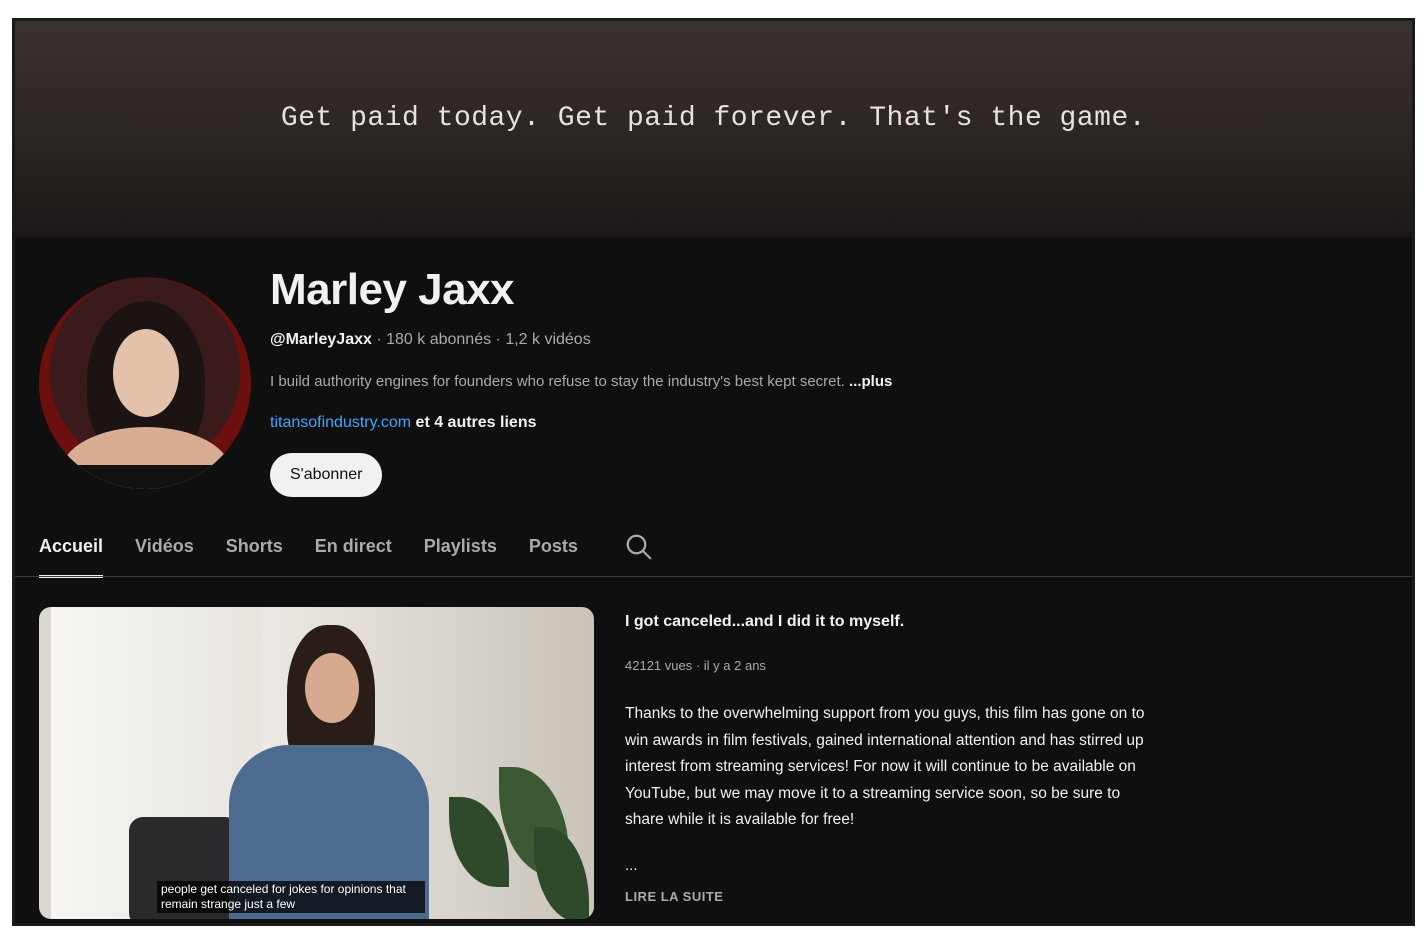  I want to click on plant-leaf, so click(561, 873).